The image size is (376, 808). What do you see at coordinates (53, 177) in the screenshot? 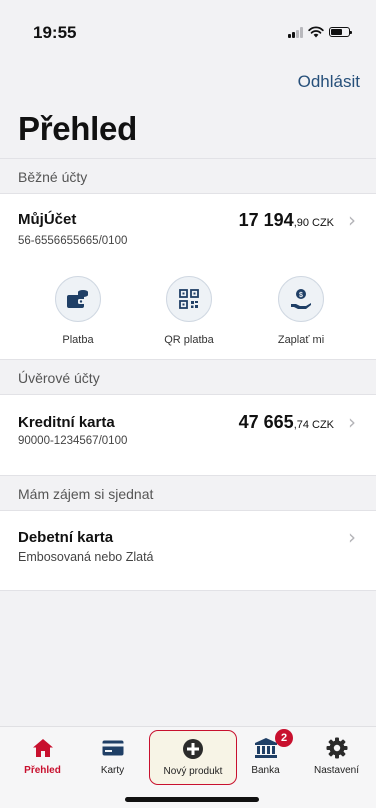
I see `section-label: Běžné účty` at bounding box center [53, 177].